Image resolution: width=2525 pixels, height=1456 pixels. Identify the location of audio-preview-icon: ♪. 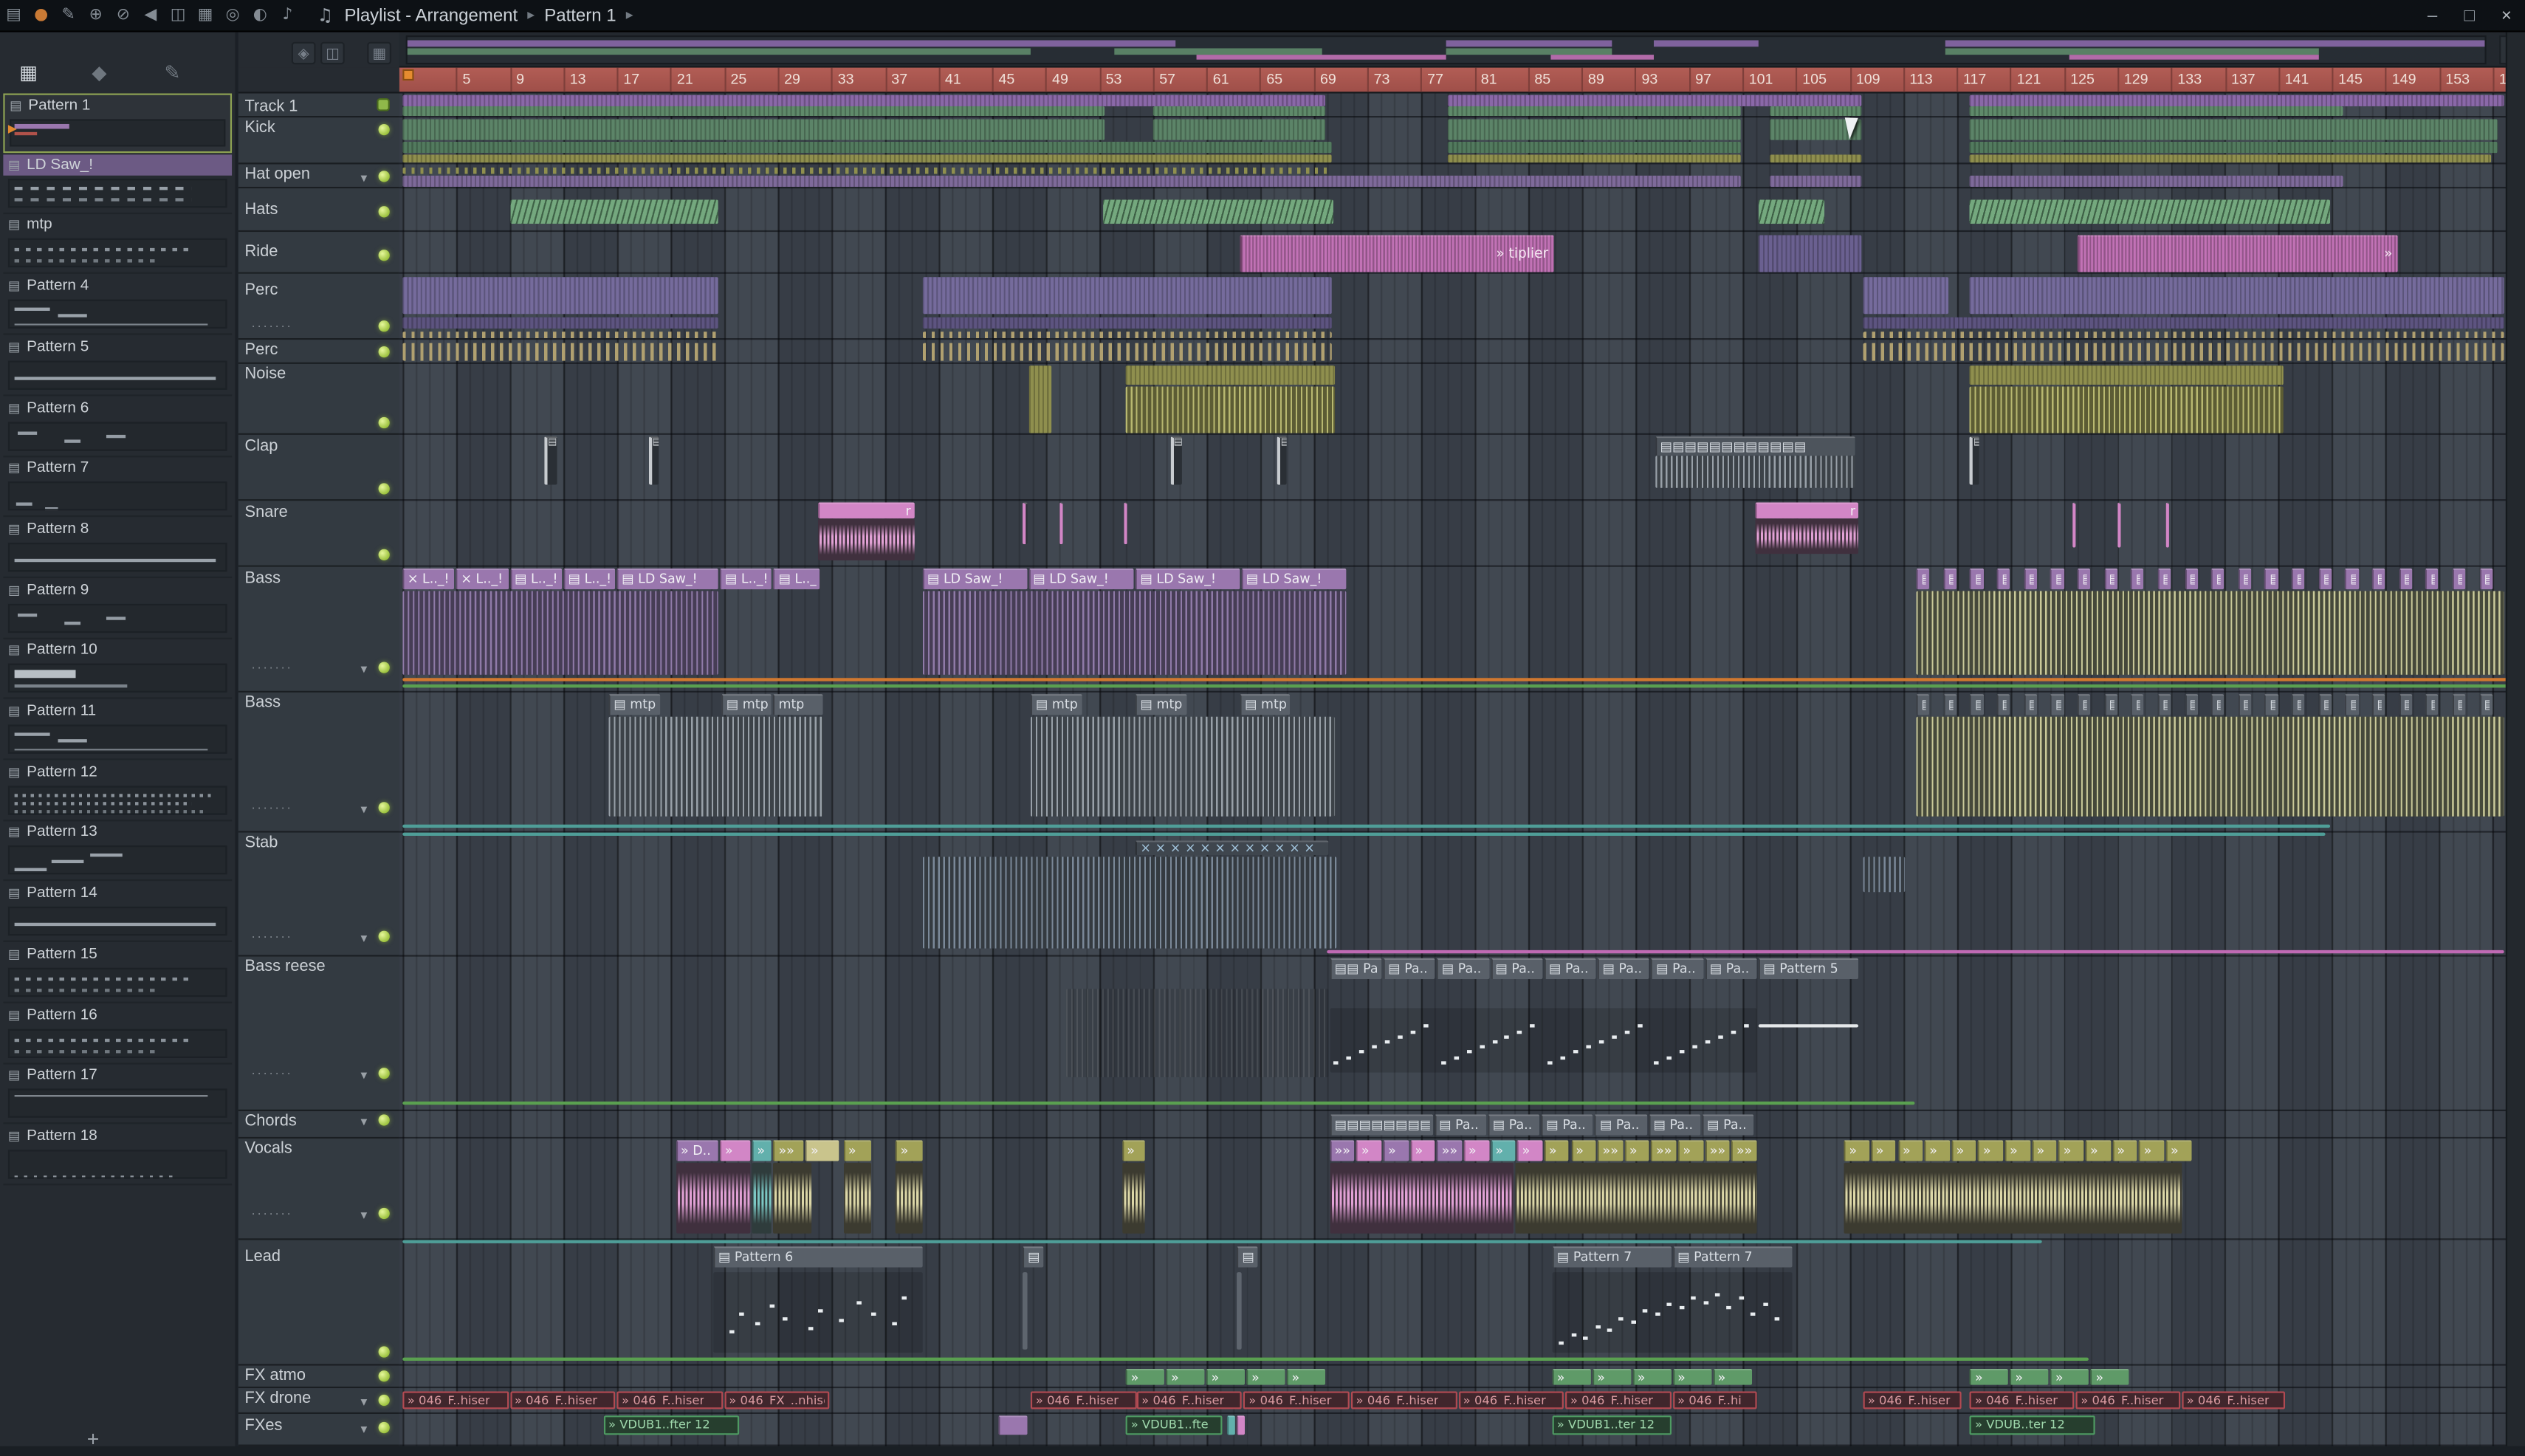
(287, 16).